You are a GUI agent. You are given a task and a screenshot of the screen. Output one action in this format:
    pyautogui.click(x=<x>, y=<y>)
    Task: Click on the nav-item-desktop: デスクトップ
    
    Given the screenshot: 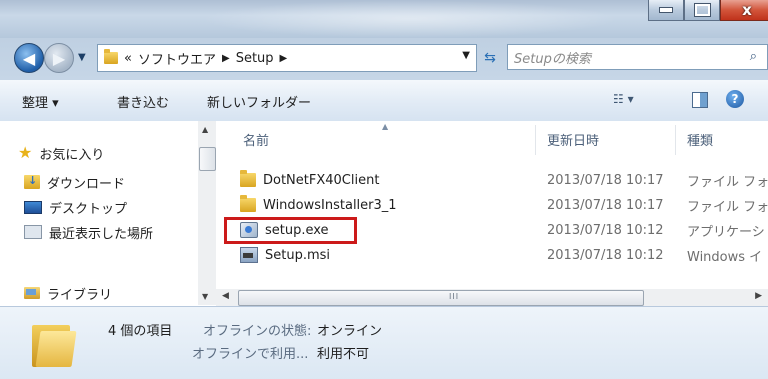 What is the action you would take?
    pyautogui.click(x=75, y=207)
    